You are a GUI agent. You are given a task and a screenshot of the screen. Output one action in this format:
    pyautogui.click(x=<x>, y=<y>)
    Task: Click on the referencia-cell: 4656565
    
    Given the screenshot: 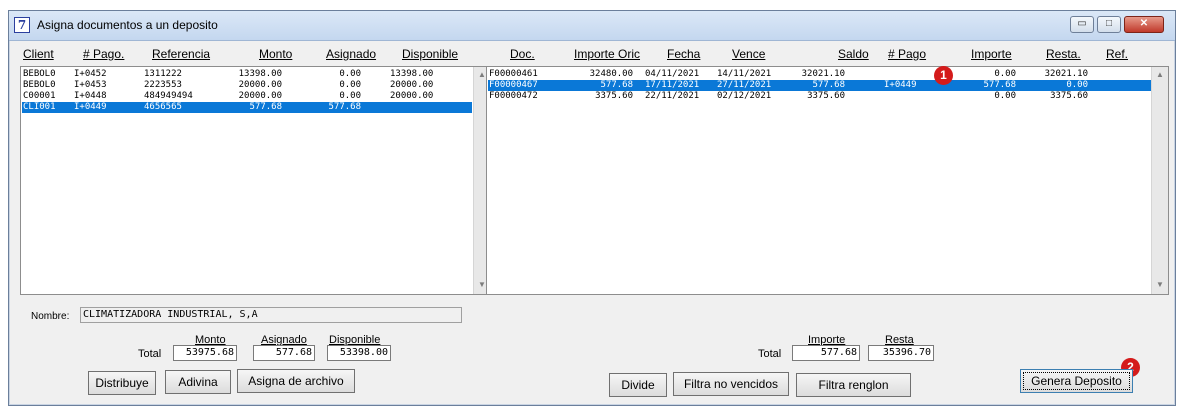 What is the action you would take?
    pyautogui.click(x=163, y=107)
    